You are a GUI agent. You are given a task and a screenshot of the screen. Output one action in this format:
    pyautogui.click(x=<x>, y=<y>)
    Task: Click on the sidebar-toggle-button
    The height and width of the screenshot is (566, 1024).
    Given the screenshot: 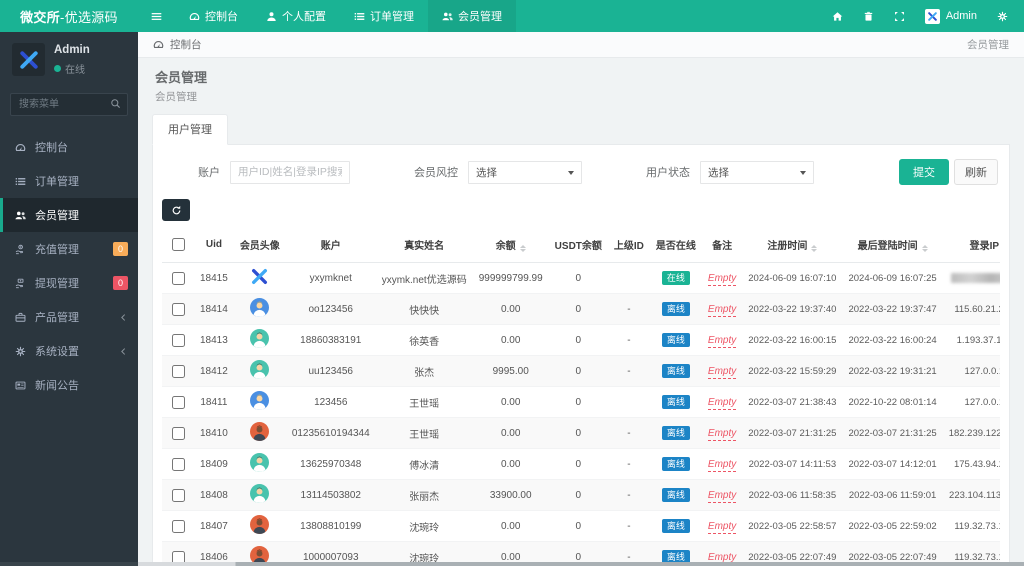 What is the action you would take?
    pyautogui.click(x=156, y=16)
    